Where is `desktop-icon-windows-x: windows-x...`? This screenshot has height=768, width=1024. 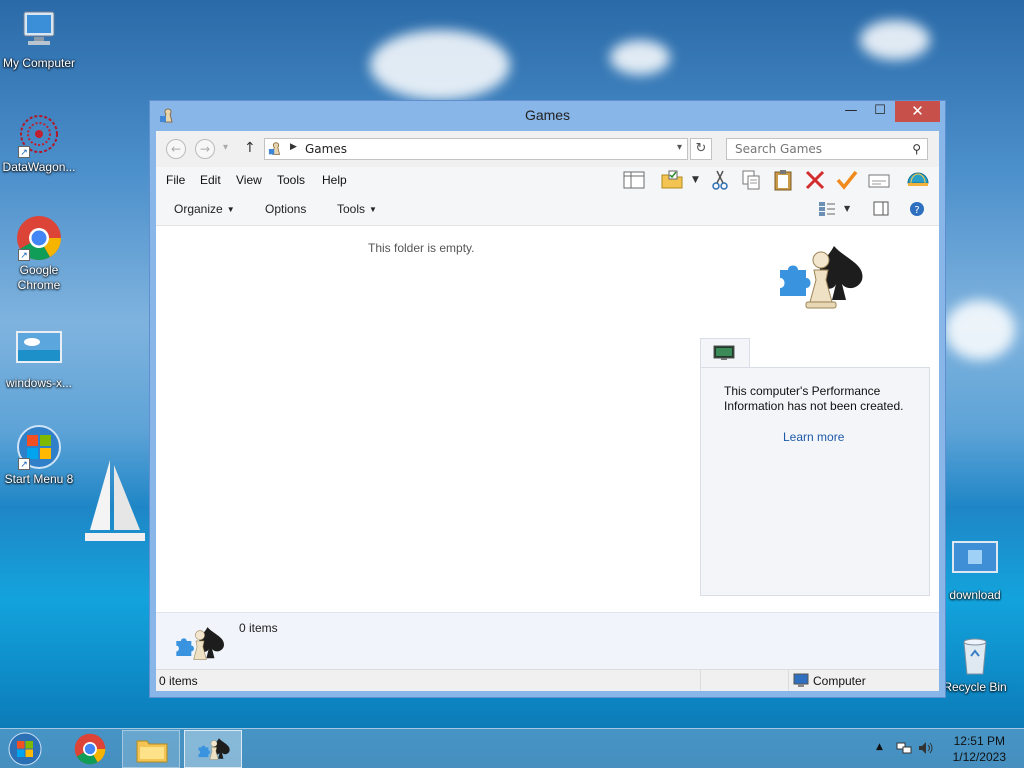
desktop-icon-windows-x: windows-x... is located at coordinates (39, 359).